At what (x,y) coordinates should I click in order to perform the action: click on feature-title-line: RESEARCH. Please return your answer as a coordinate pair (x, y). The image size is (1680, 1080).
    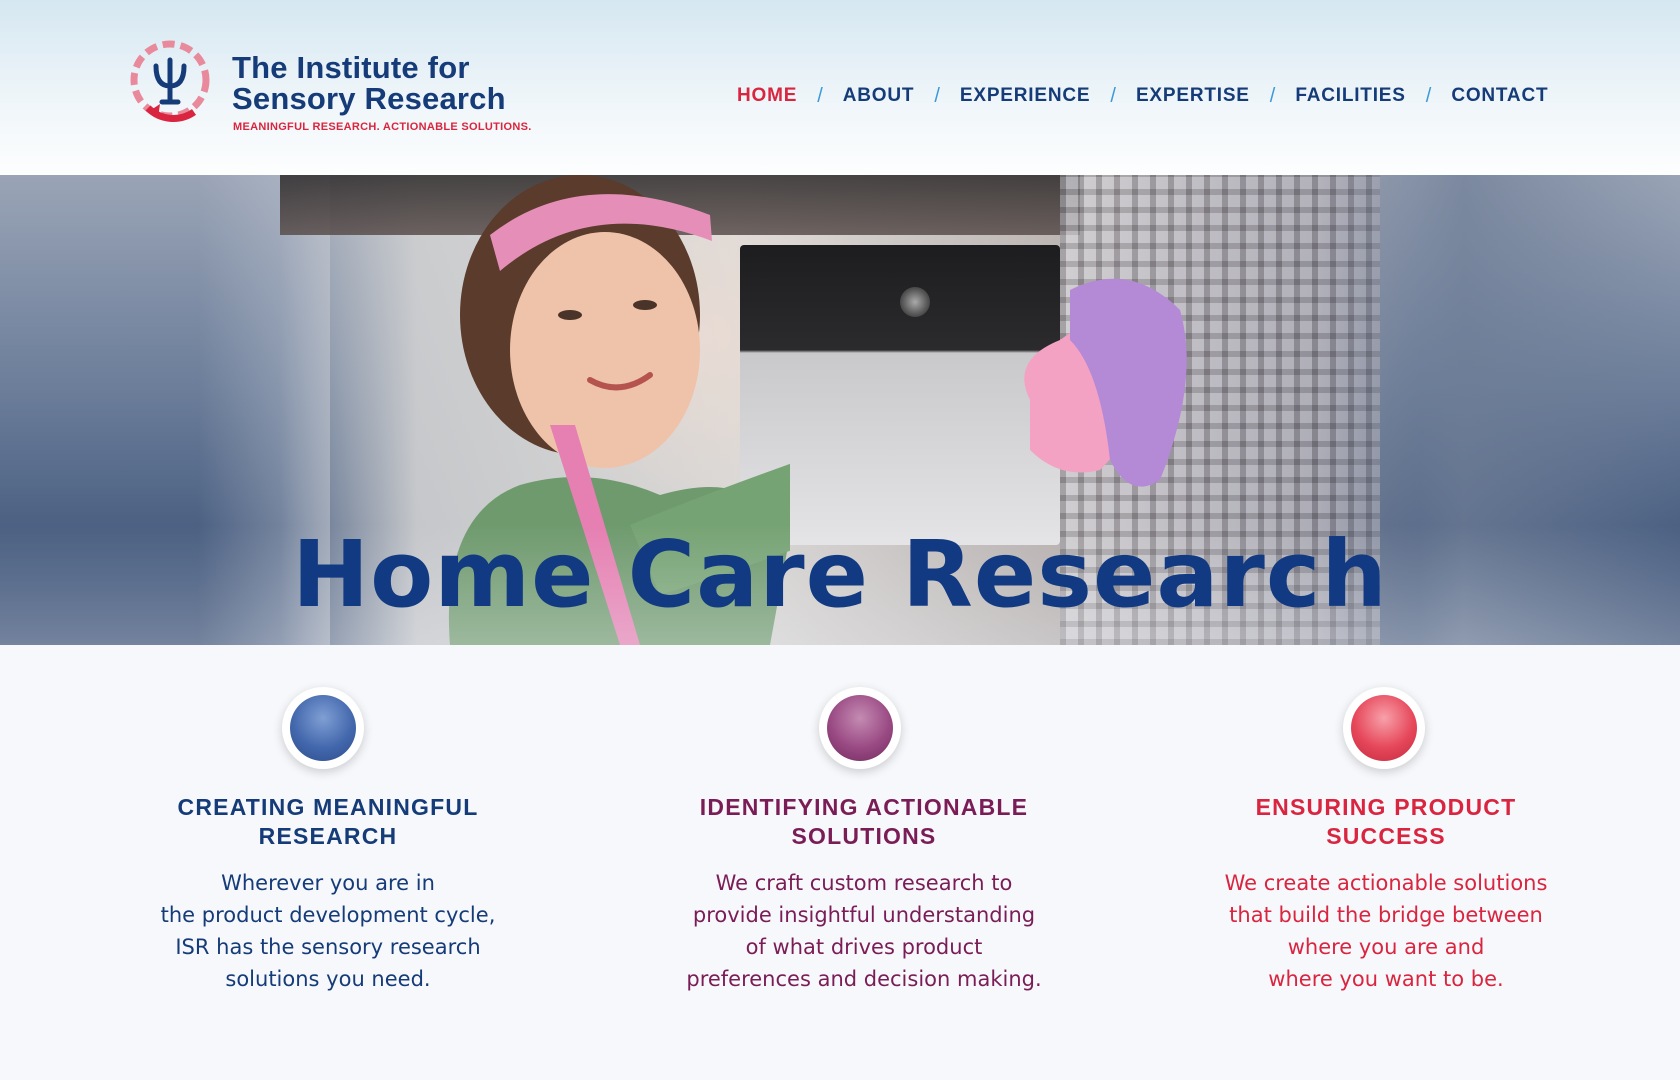
    Looking at the image, I should click on (328, 836).